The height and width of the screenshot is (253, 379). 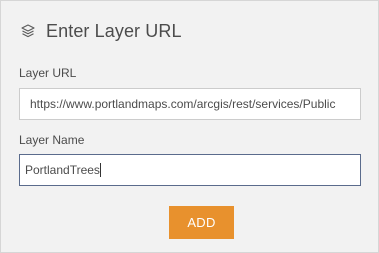 What do you see at coordinates (28, 31) in the screenshot?
I see `layers-icon` at bounding box center [28, 31].